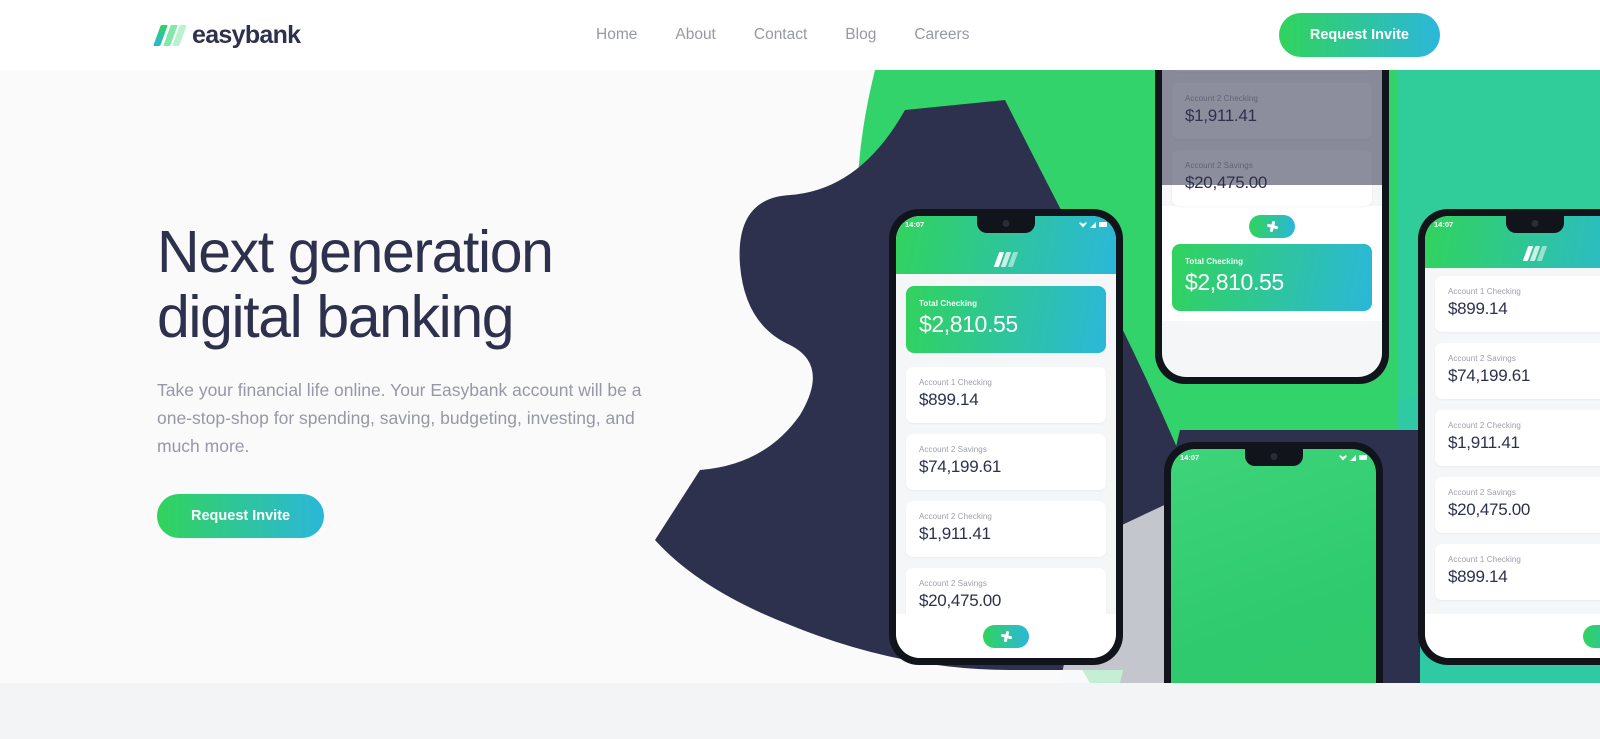  I want to click on list-item: Account 2 Savings $20,475.00, so click(1517, 505).